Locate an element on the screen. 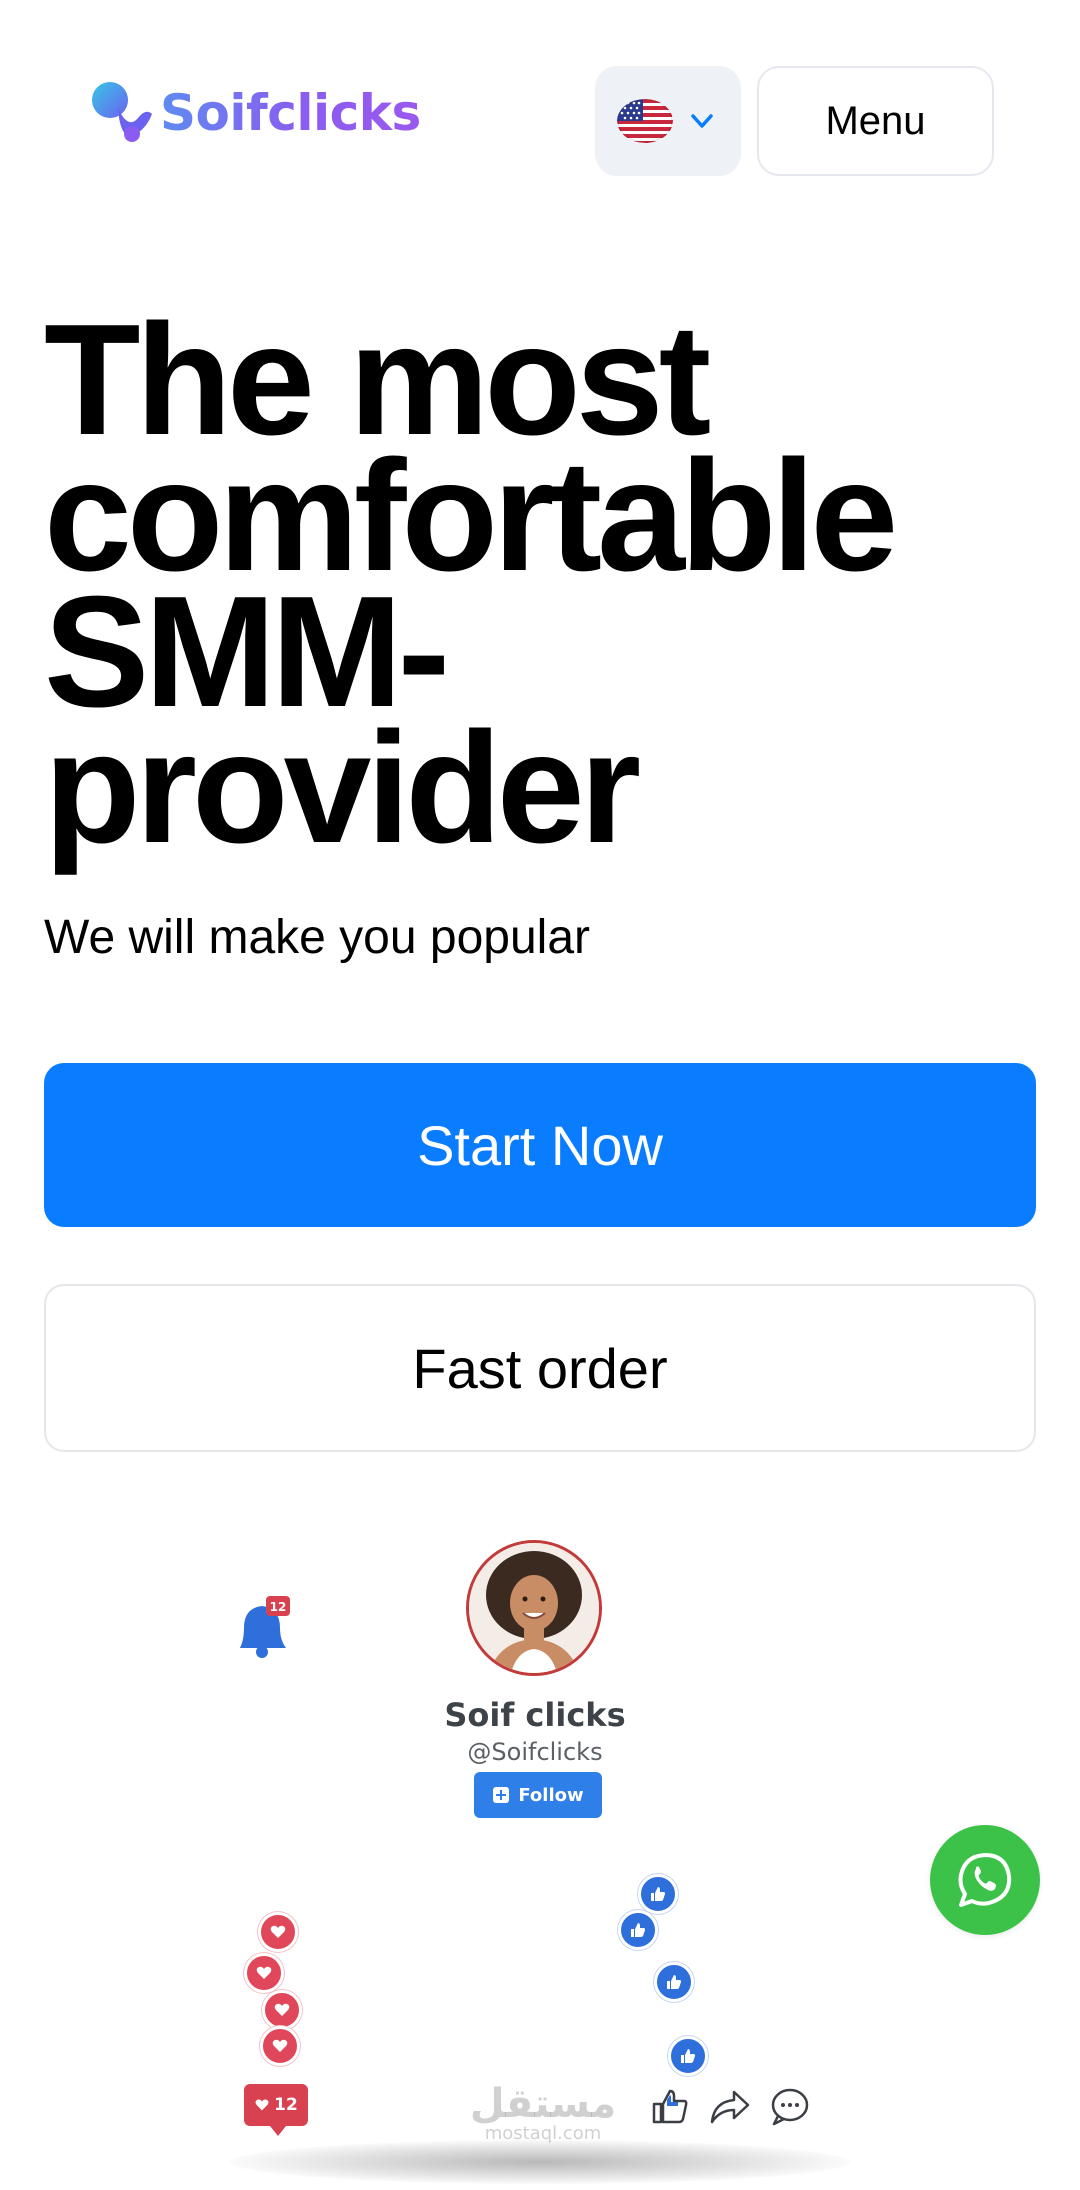 The image size is (1080, 2190). us-flag-icon is located at coordinates (645, 121).